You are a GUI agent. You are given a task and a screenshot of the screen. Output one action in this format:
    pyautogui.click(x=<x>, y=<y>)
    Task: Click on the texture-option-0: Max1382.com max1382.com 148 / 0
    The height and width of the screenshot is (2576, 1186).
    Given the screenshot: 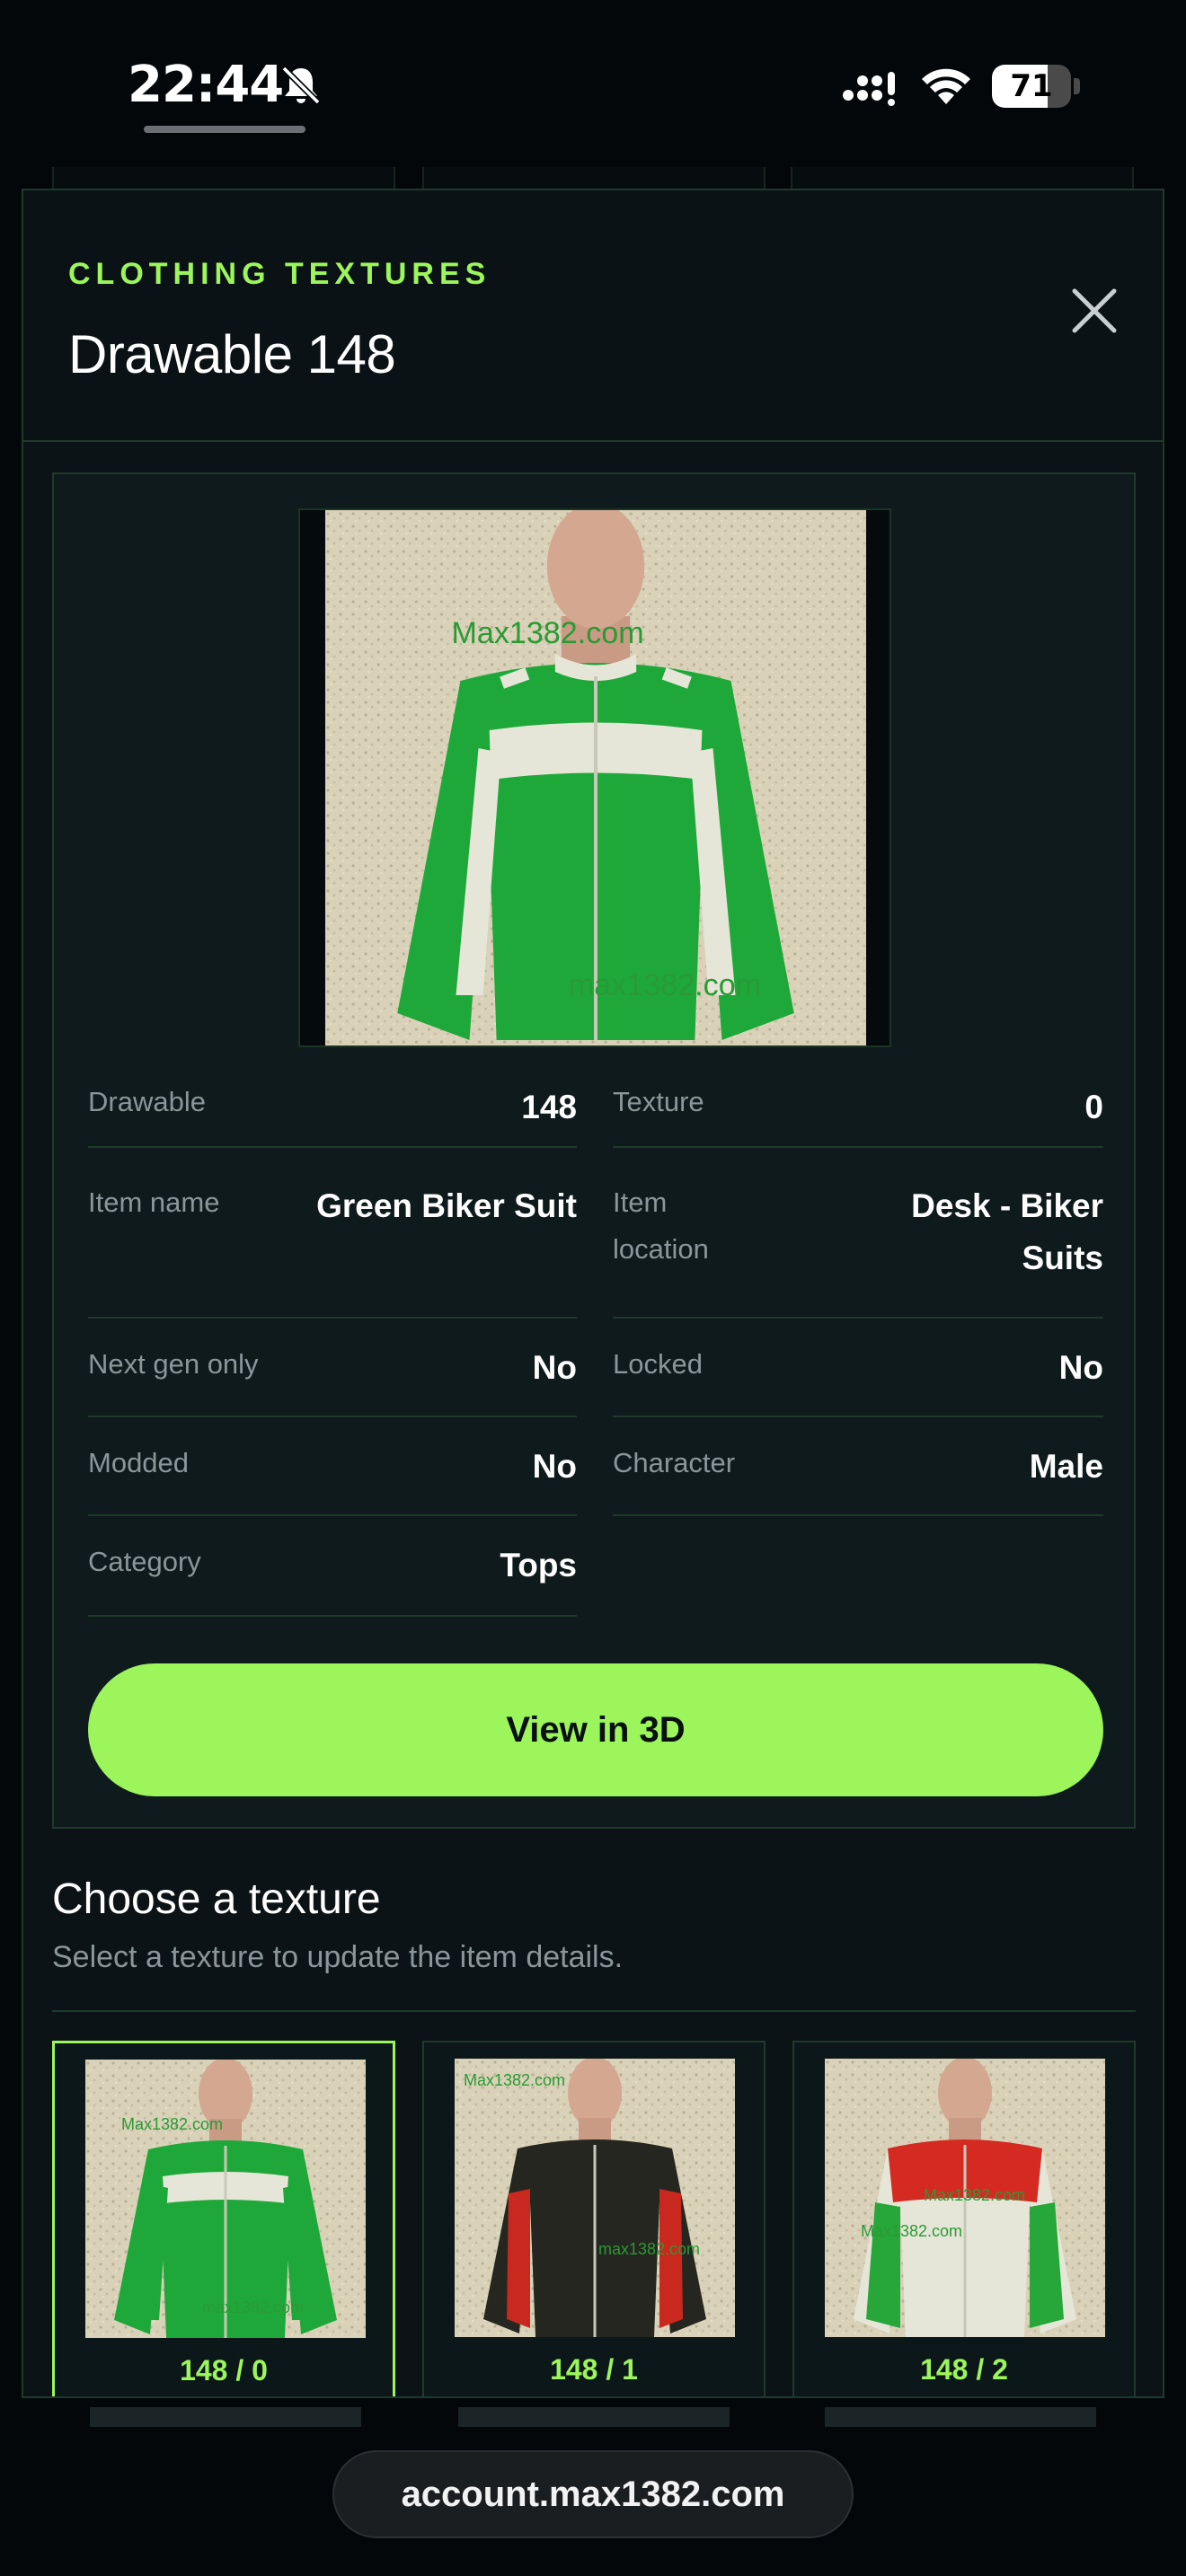 What is the action you would take?
    pyautogui.click(x=223, y=2218)
    